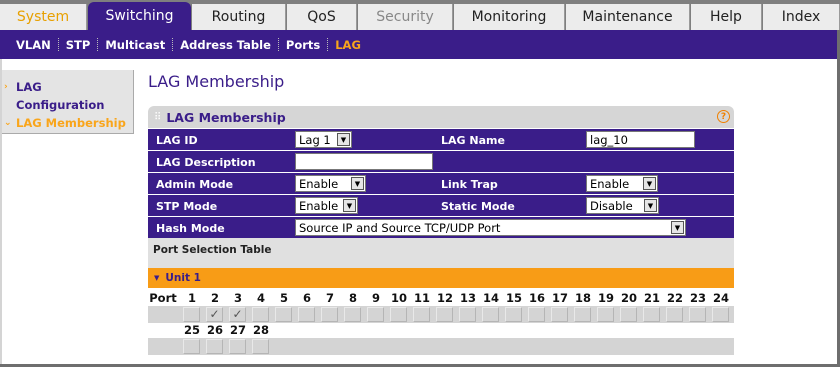 The height and width of the screenshot is (367, 840). Describe the element at coordinates (237, 330) in the screenshot. I see `port-number-27: 27` at that location.